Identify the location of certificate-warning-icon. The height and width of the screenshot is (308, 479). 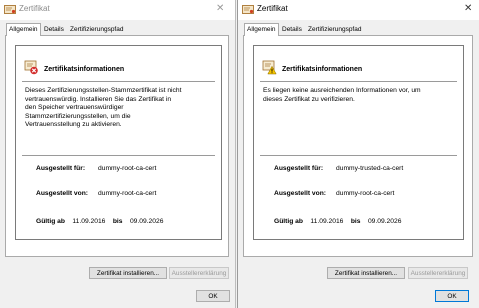
(269, 67).